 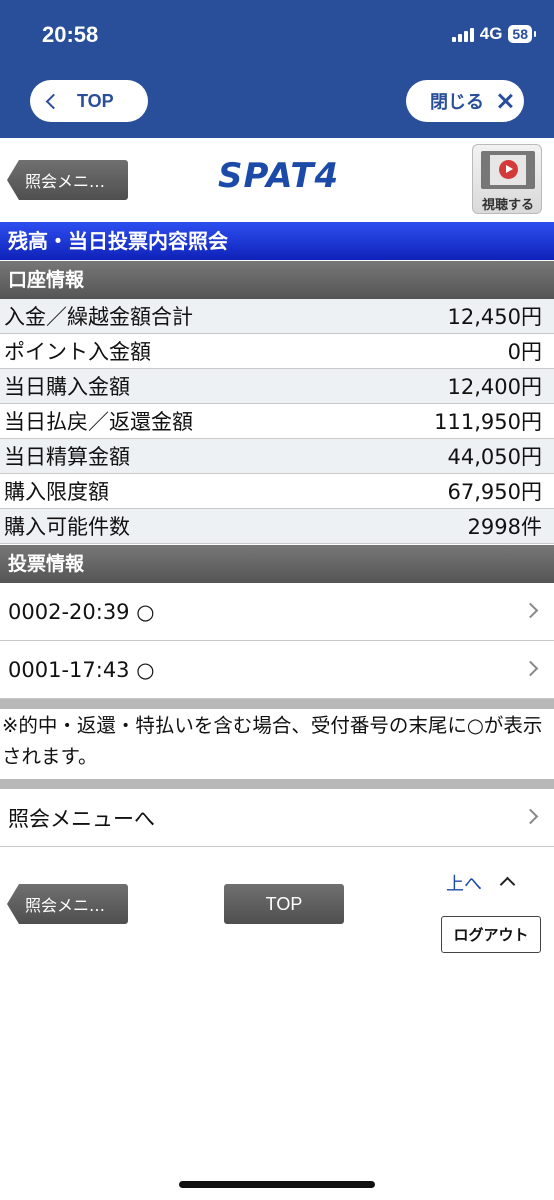 I want to click on vote-list-item: 0001-17:43 ○, so click(x=277, y=670).